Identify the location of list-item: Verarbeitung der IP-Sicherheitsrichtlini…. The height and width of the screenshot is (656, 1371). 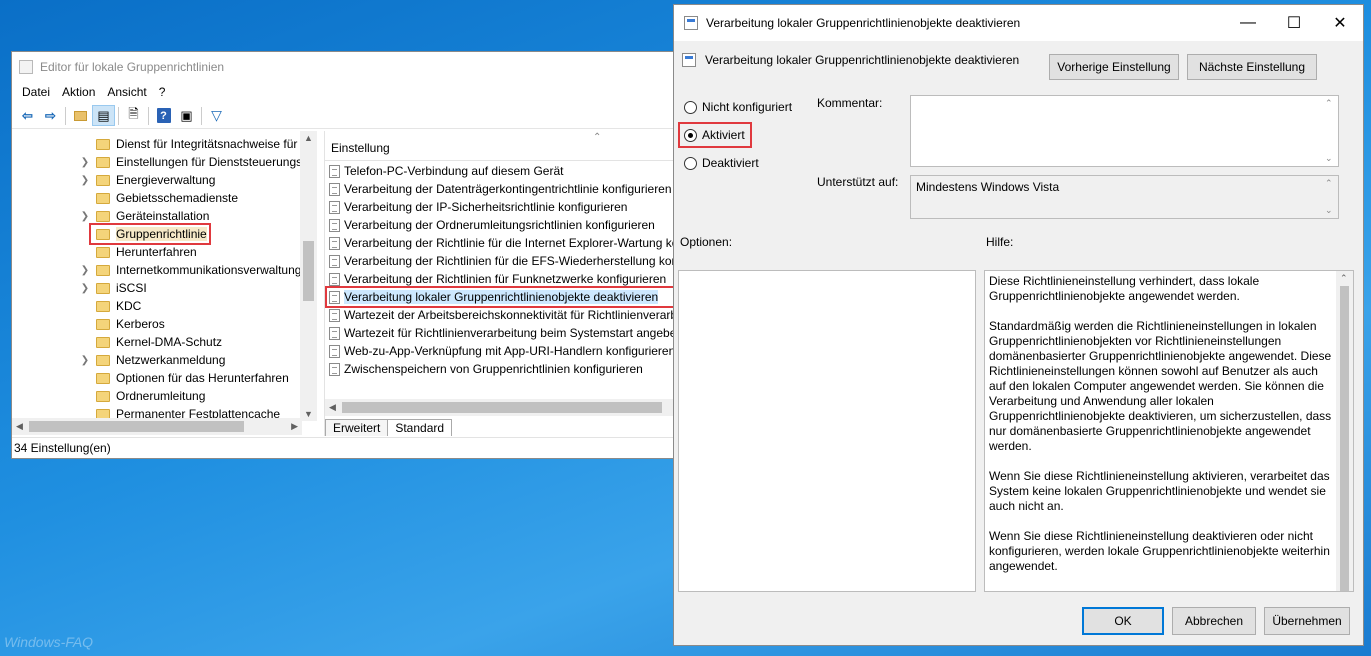
(478, 207).